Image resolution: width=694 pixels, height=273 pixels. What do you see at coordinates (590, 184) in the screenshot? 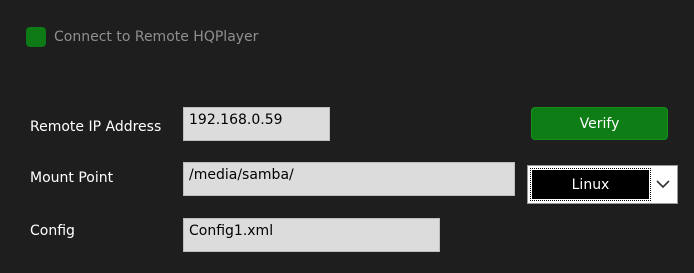
I see `os-select-value: Linux` at bounding box center [590, 184].